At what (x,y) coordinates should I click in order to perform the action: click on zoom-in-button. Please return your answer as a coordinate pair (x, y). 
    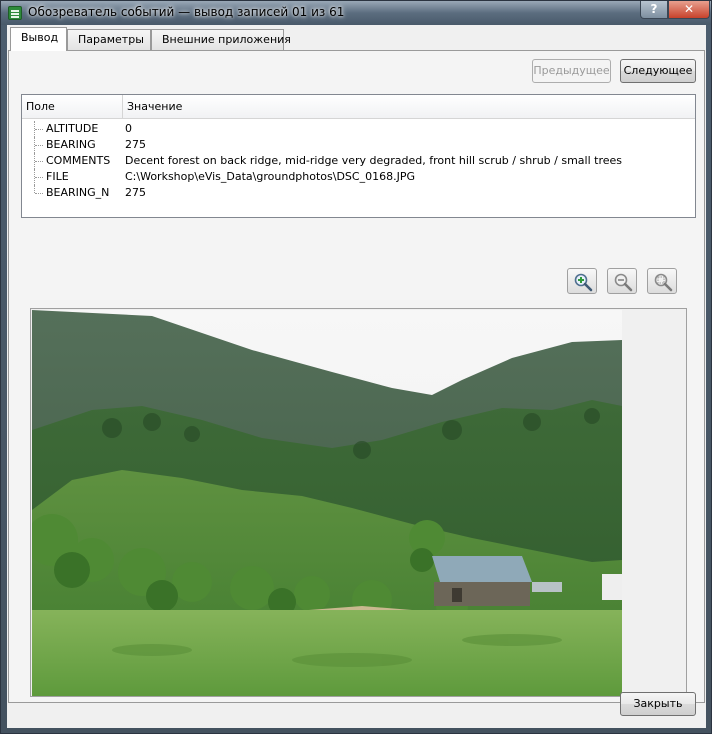
    Looking at the image, I should click on (582, 281).